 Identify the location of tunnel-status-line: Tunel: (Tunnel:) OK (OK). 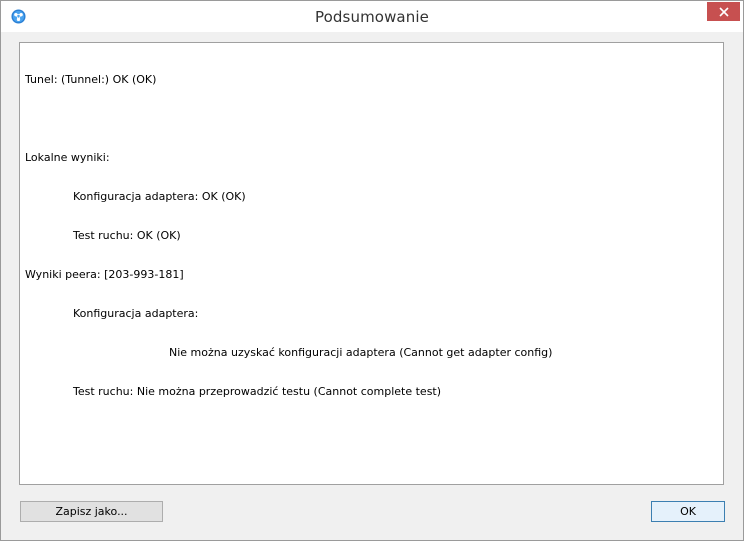
(91, 79).